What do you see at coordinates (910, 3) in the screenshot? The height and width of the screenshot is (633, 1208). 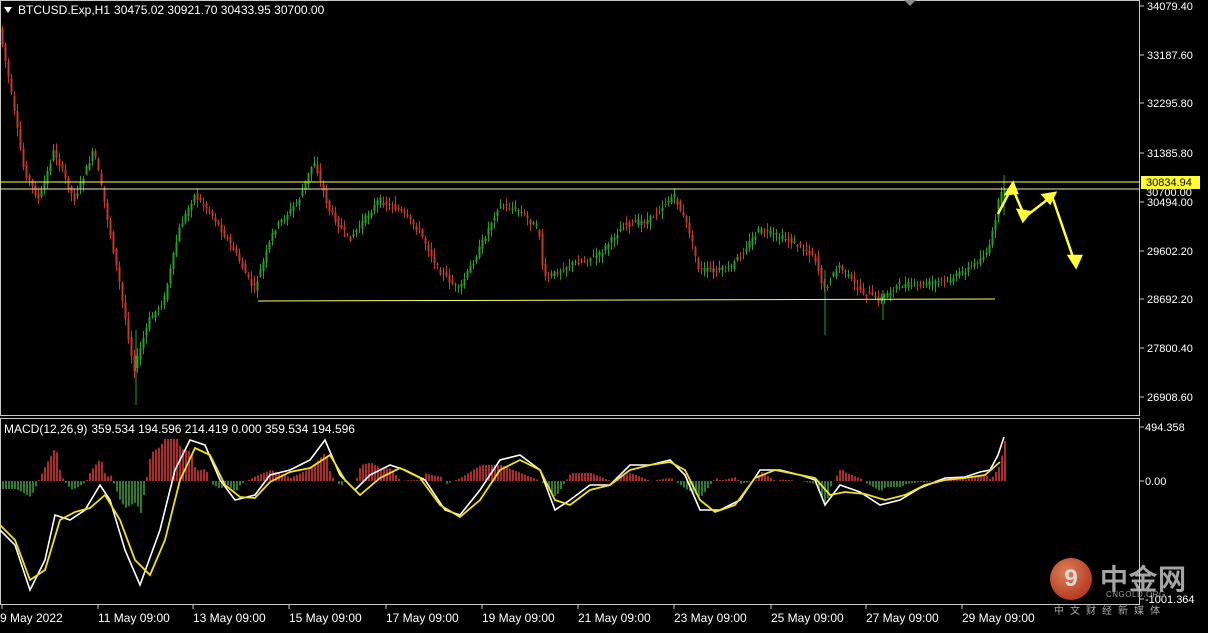 I see `scroll-marker-icon` at bounding box center [910, 3].